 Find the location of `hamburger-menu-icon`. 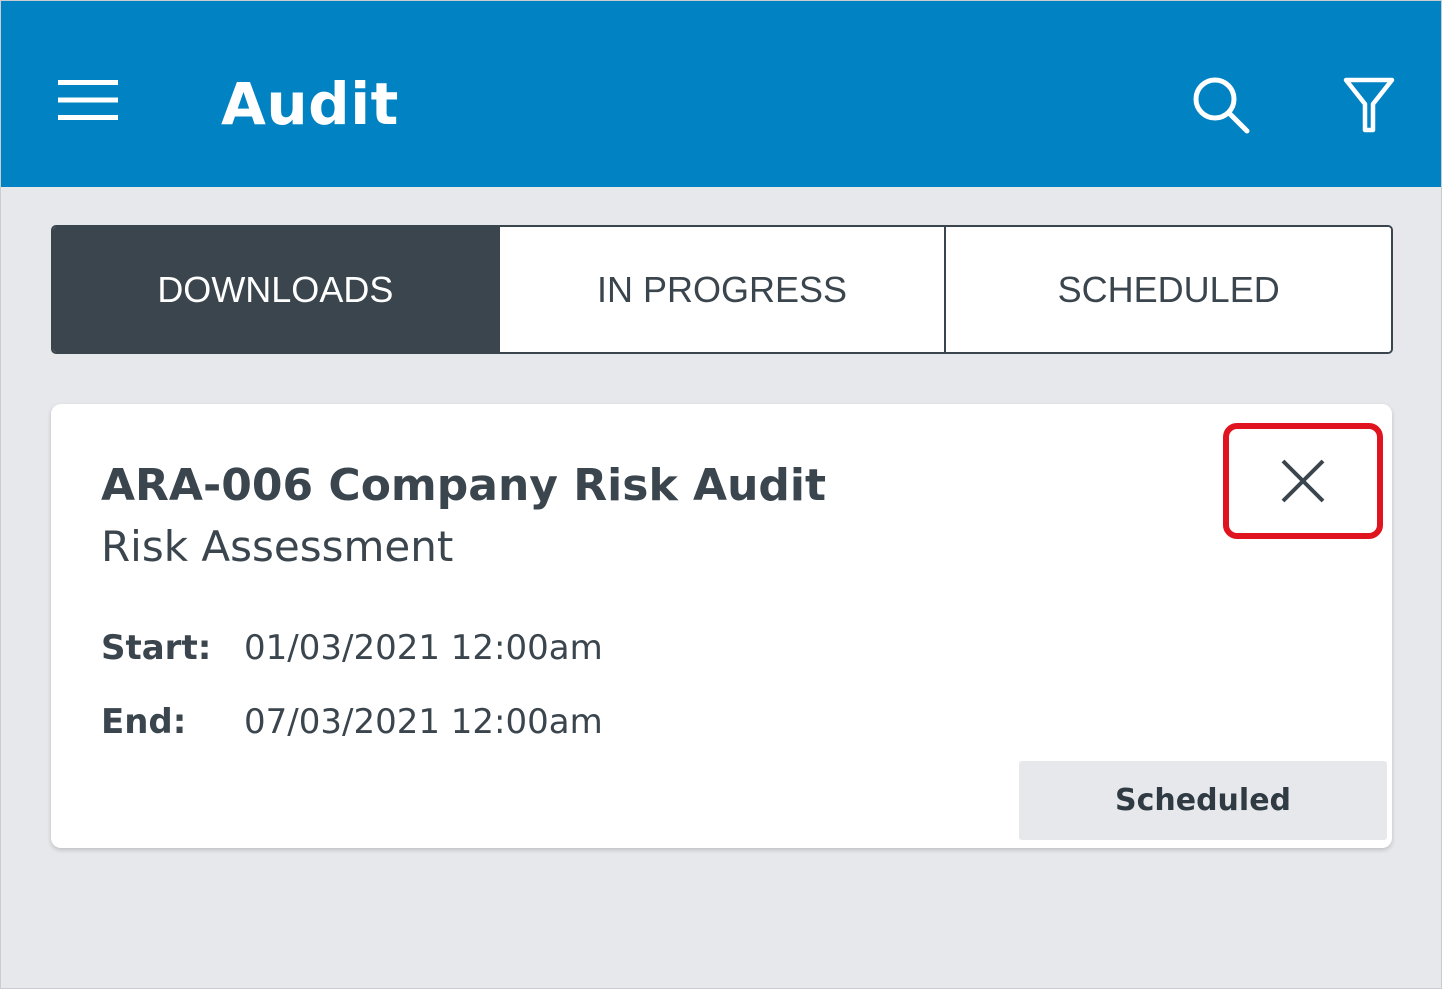

hamburger-menu-icon is located at coordinates (88, 100).